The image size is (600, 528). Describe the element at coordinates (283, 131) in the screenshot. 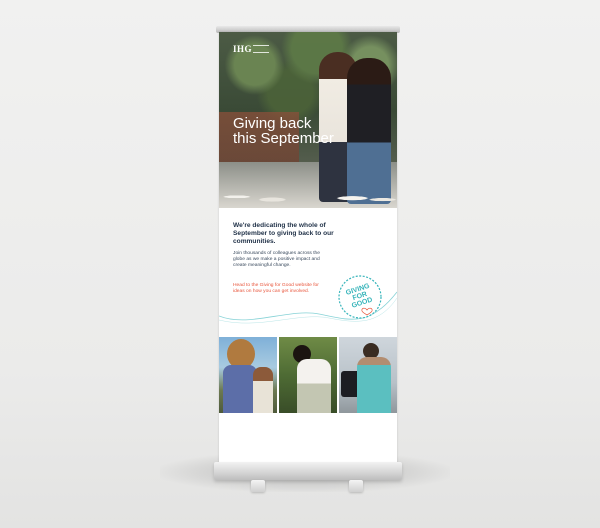

I see `hero-headline: Giving back this September` at that location.